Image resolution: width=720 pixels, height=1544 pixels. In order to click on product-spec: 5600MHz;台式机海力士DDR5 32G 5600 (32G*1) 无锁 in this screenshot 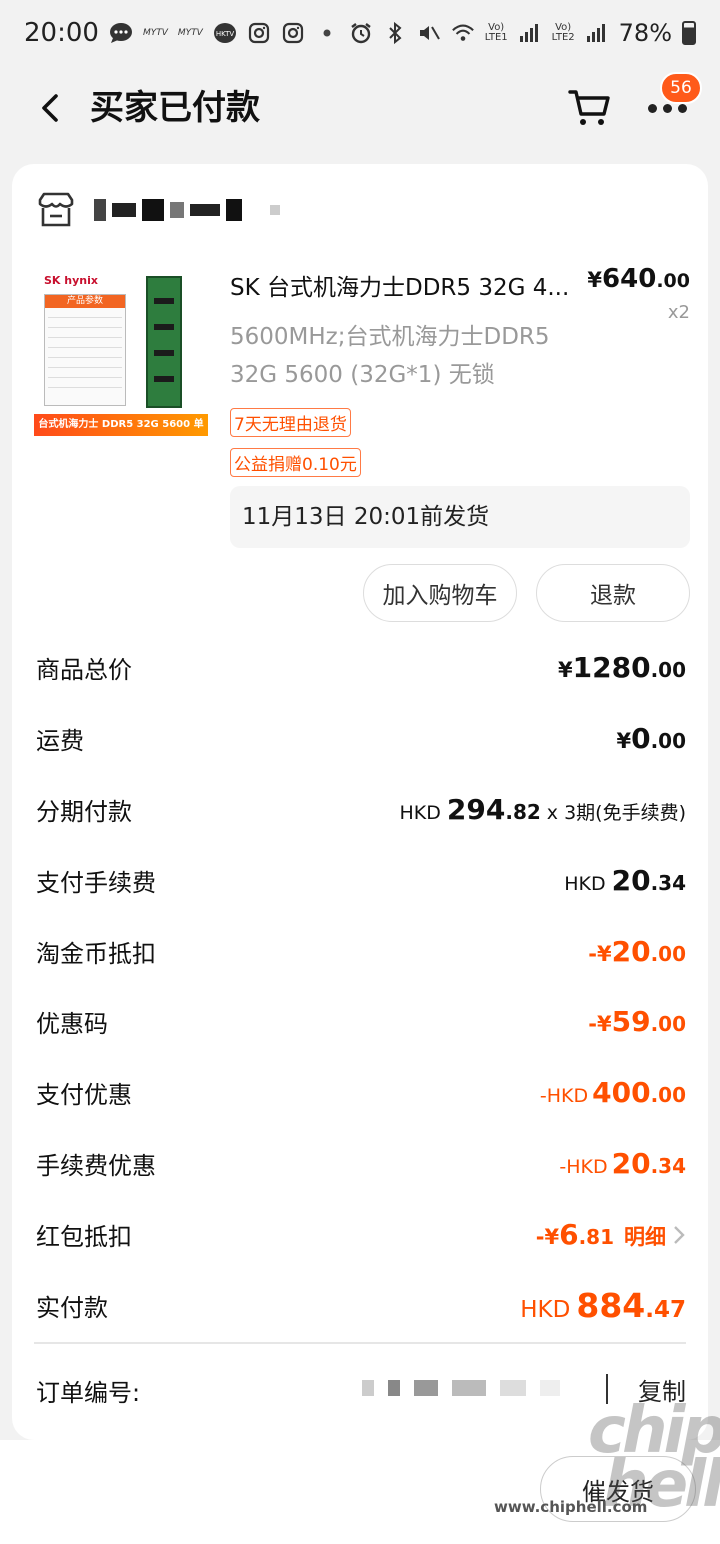, I will do `click(390, 356)`.